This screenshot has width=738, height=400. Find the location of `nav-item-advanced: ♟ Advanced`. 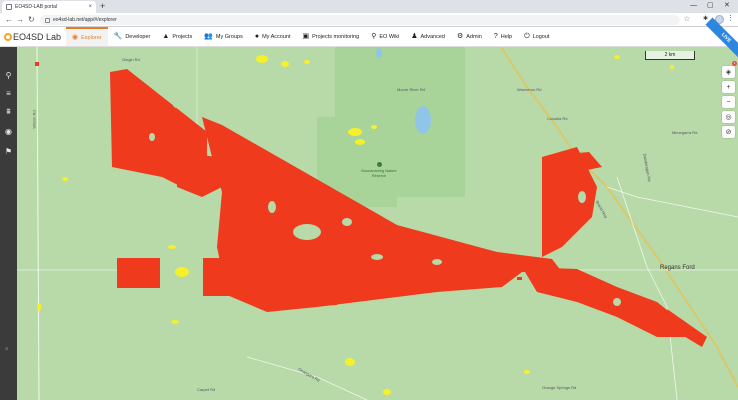

nav-item-advanced: ♟ Advanced is located at coordinates (428, 36).